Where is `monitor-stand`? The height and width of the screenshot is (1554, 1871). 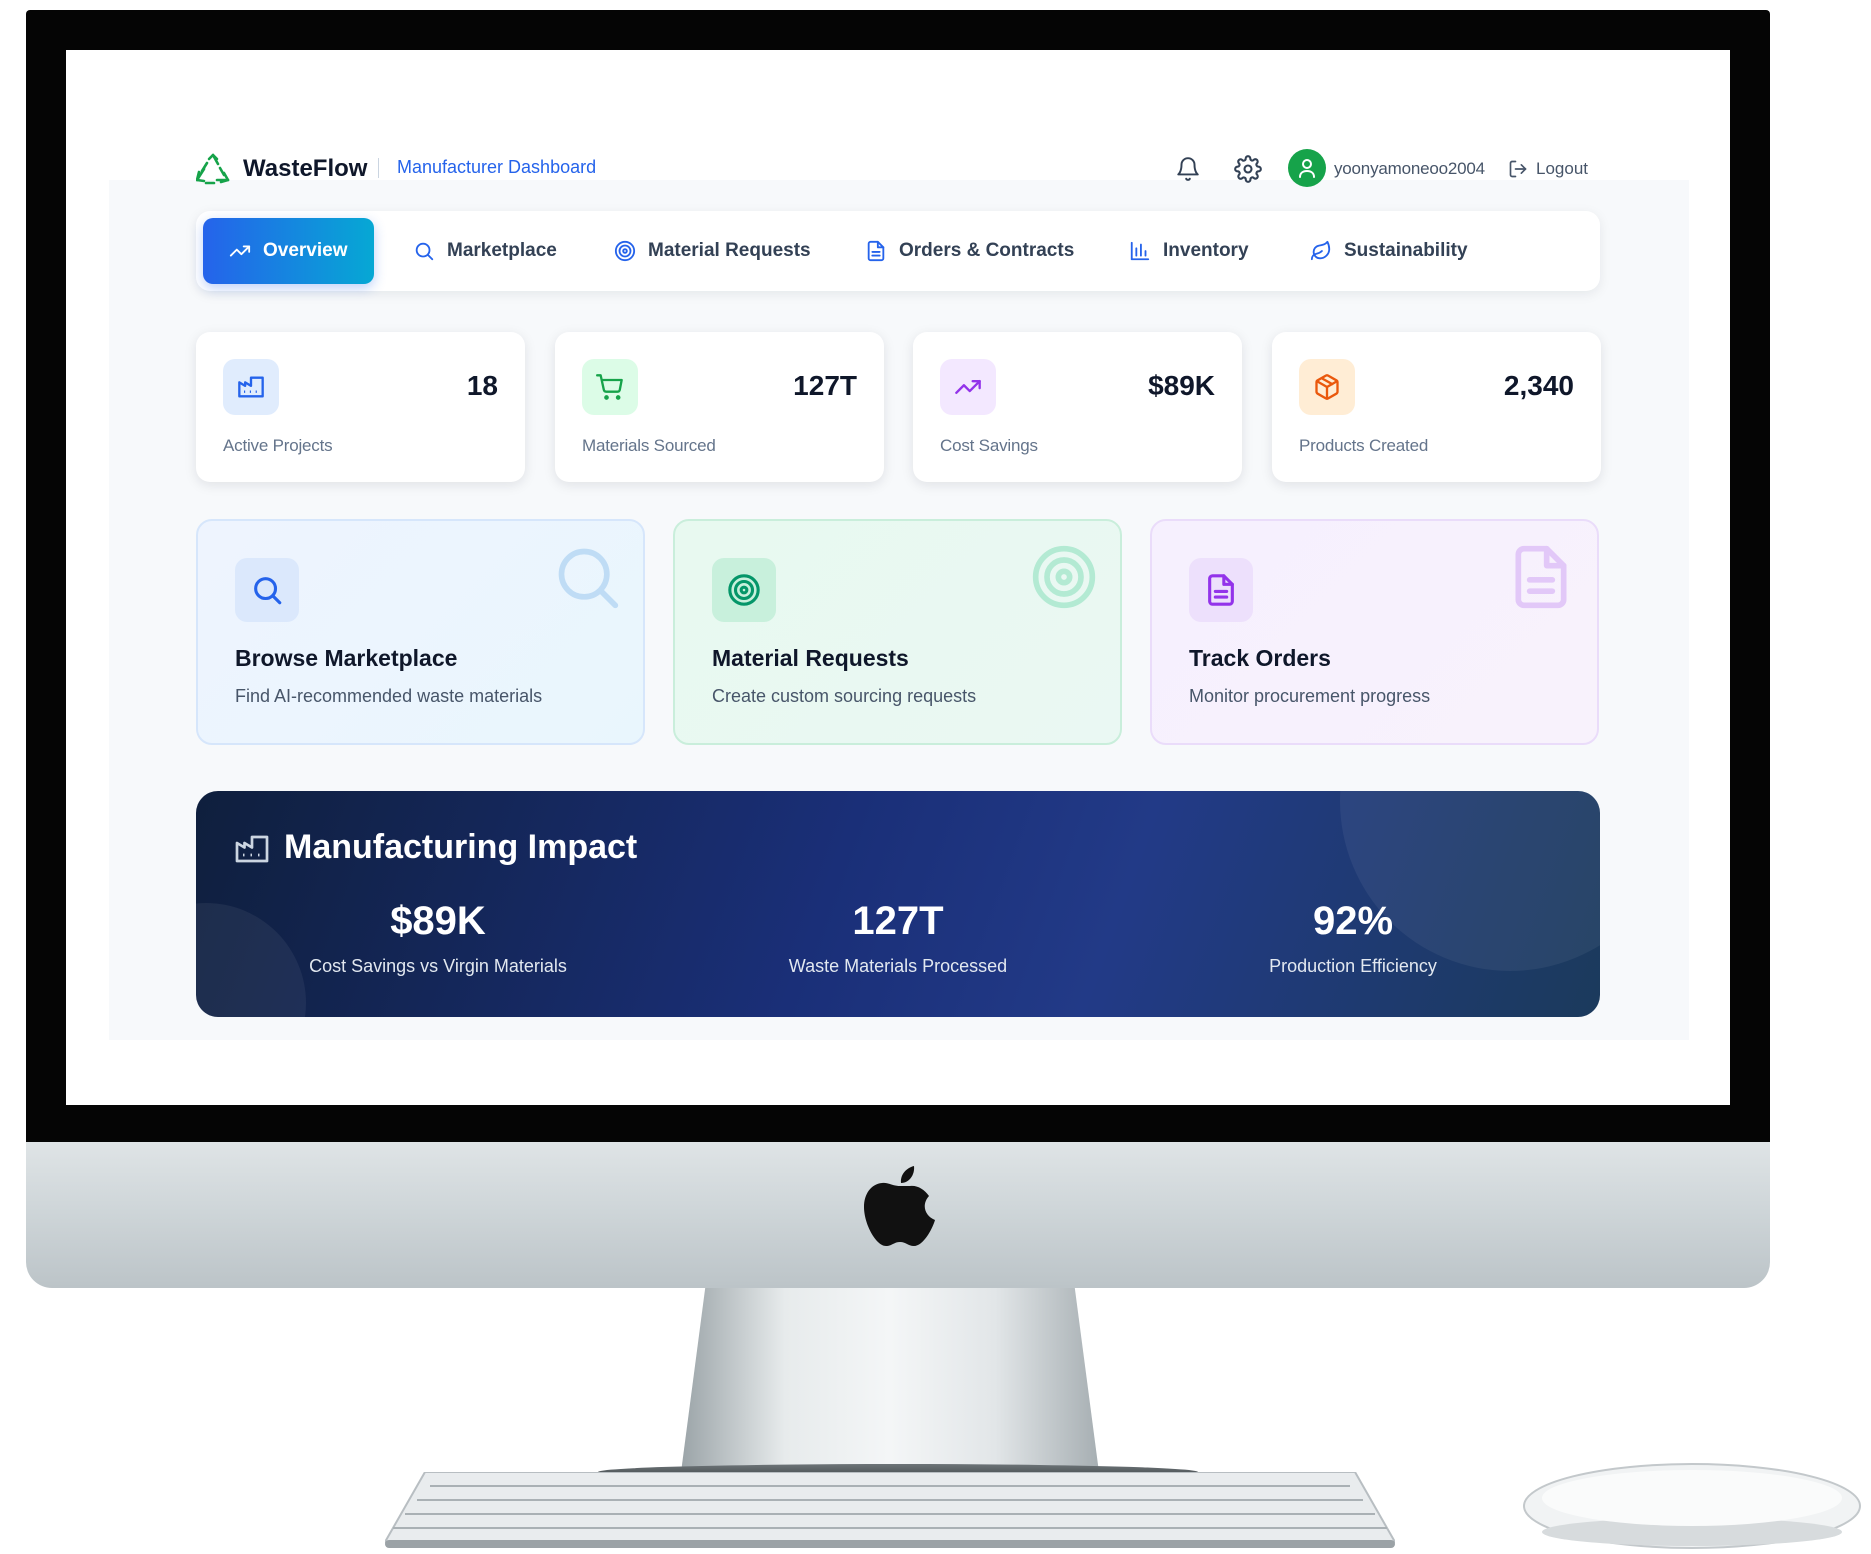
monitor-stand is located at coordinates (890, 1384).